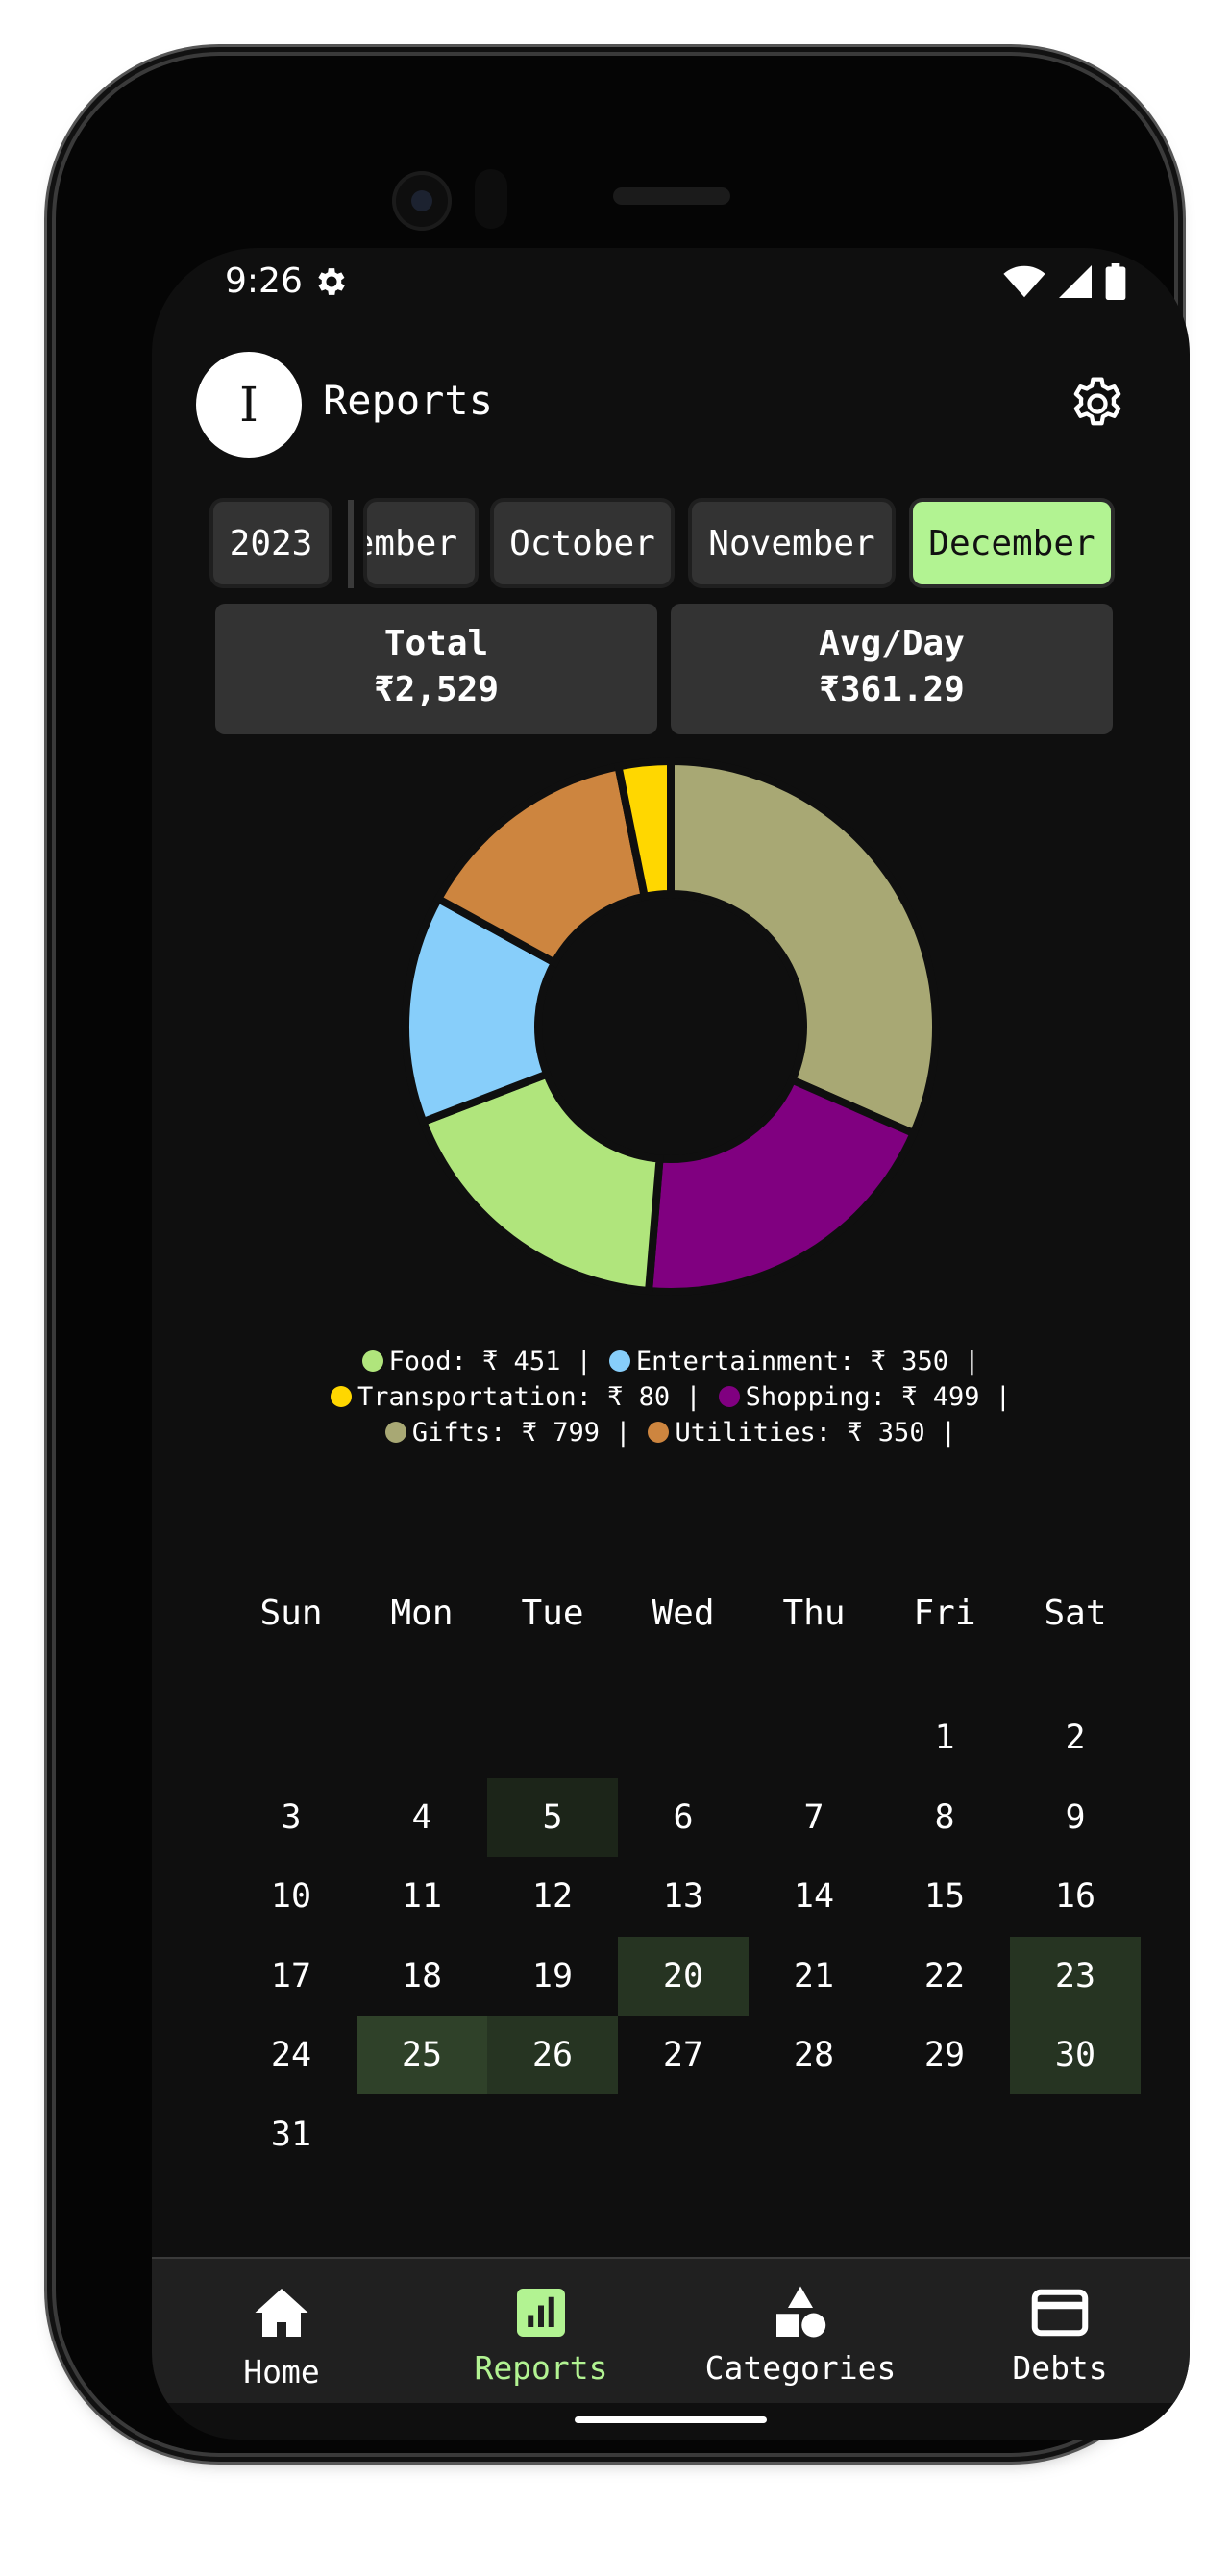 This screenshot has width=1230, height=2576. Describe the element at coordinates (1012, 543) in the screenshot. I see `month-chip-december: December` at that location.